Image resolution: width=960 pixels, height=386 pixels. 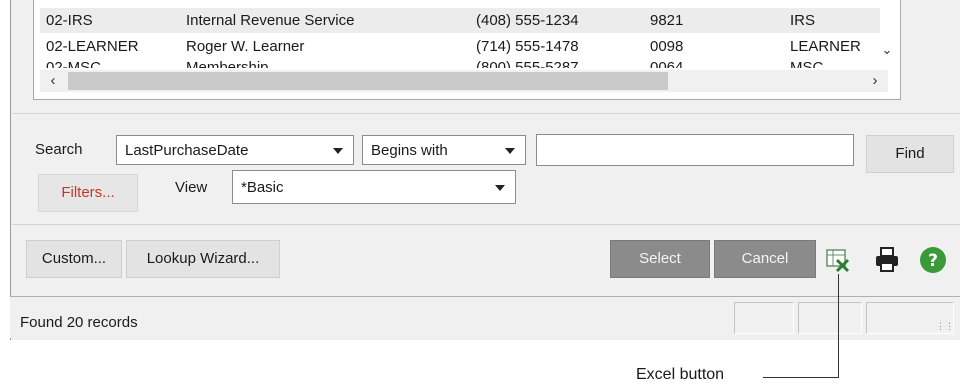 I want to click on status-pane-main: Found 20 records, so click(x=370, y=318).